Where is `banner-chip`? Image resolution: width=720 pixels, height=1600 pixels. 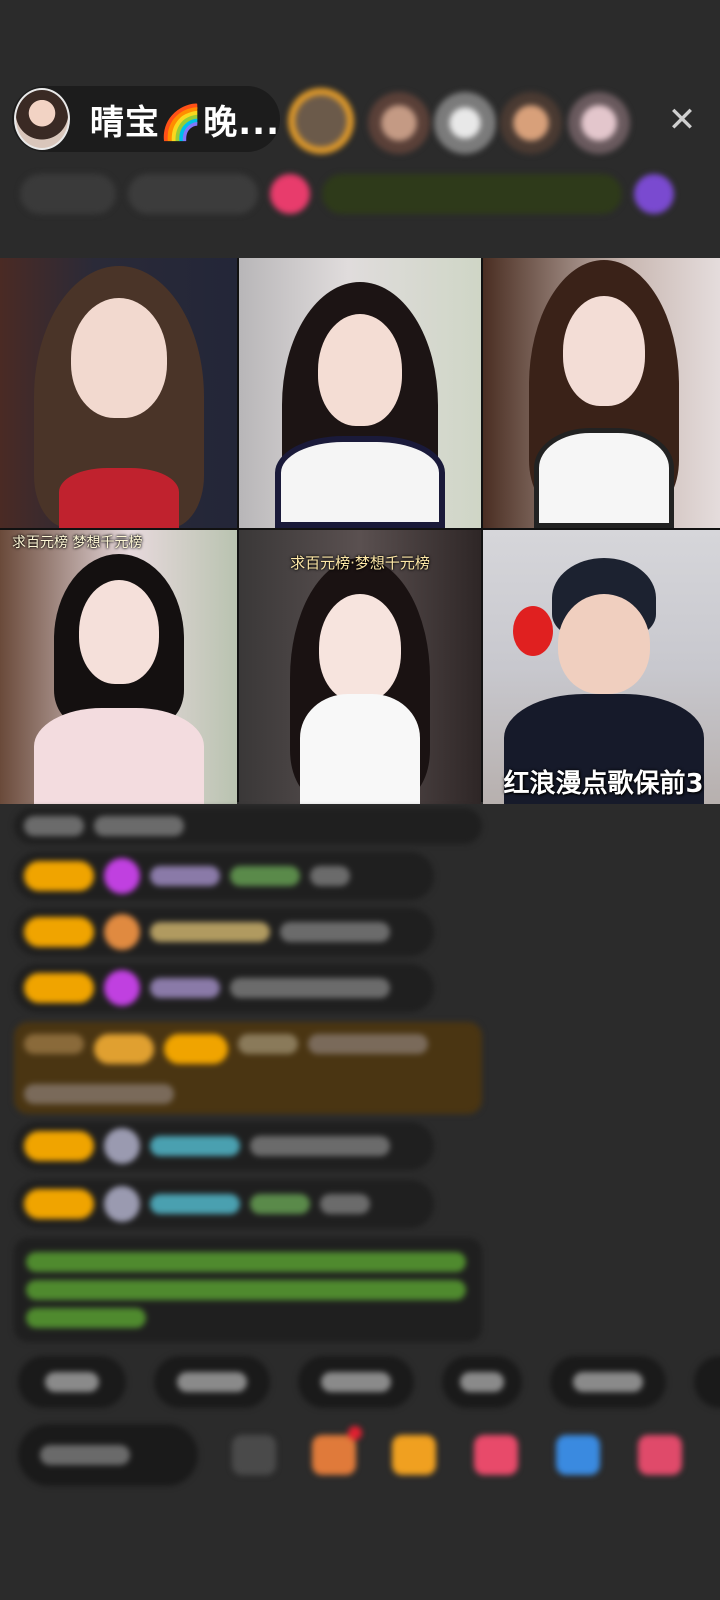 banner-chip is located at coordinates (472, 194).